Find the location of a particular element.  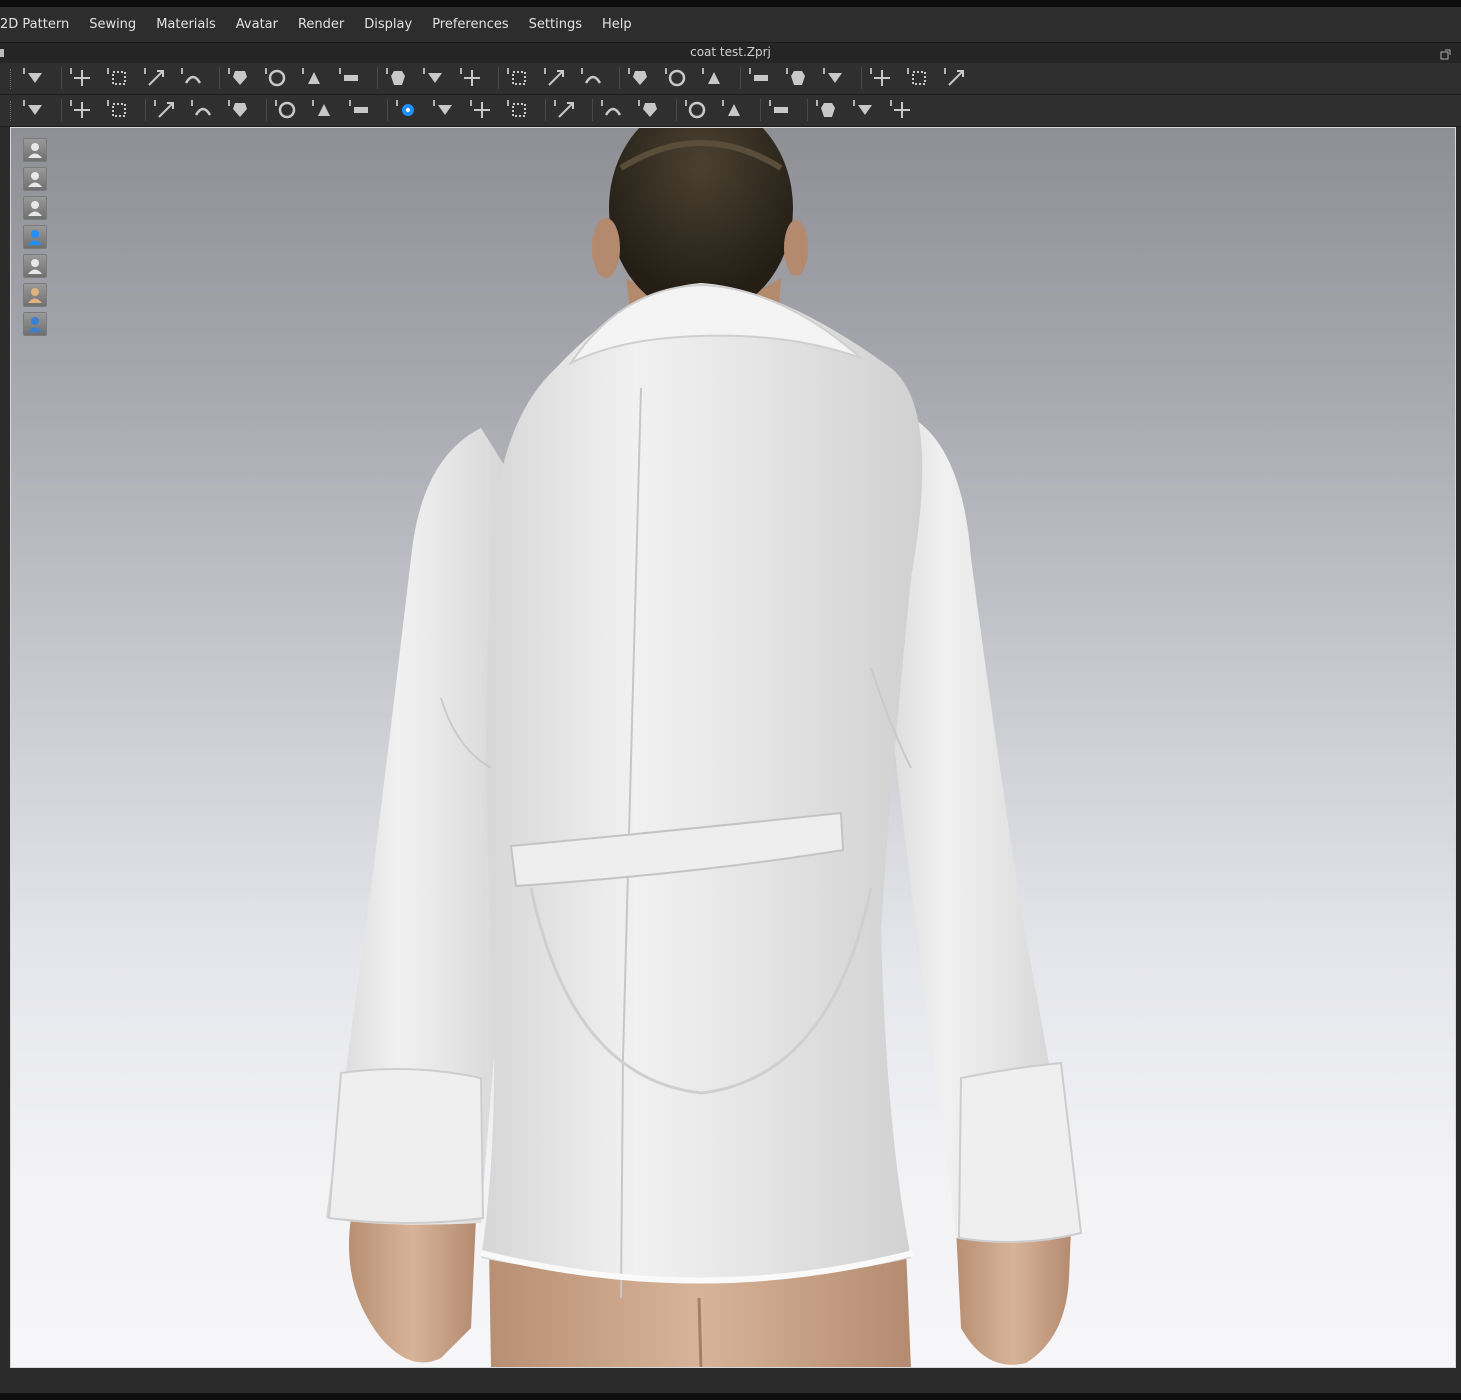

pose-curve-icon is located at coordinates (166, 110).